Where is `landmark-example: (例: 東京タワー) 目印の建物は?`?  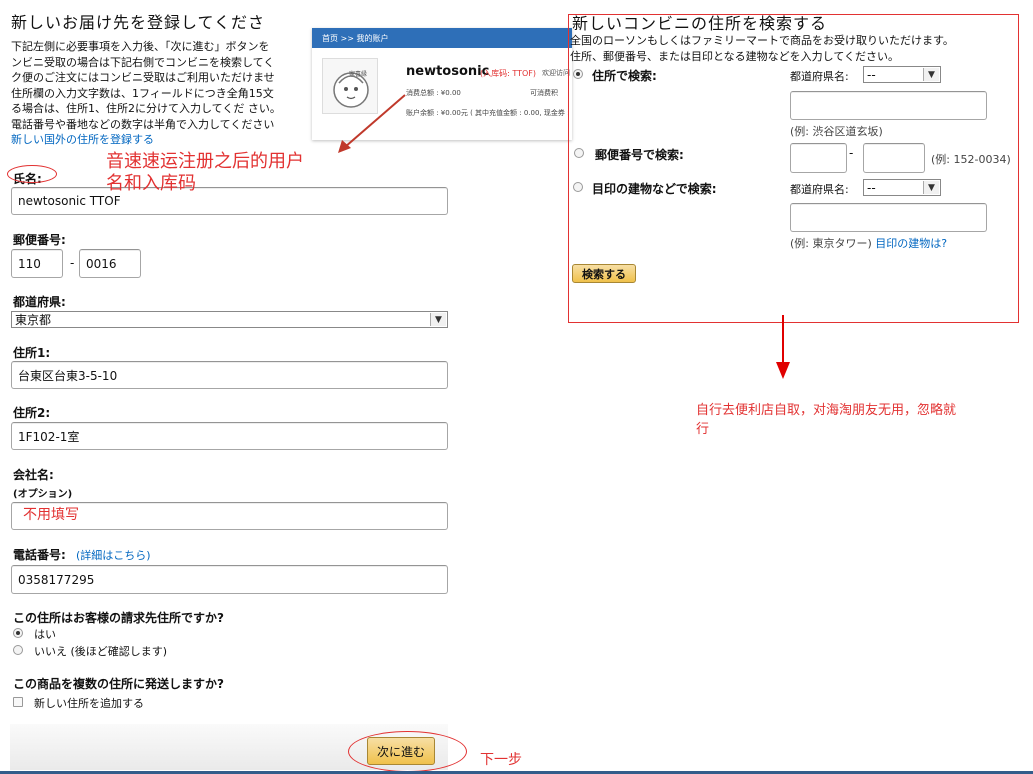 landmark-example: (例: 東京タワー) 目印の建物は? is located at coordinates (868, 243).